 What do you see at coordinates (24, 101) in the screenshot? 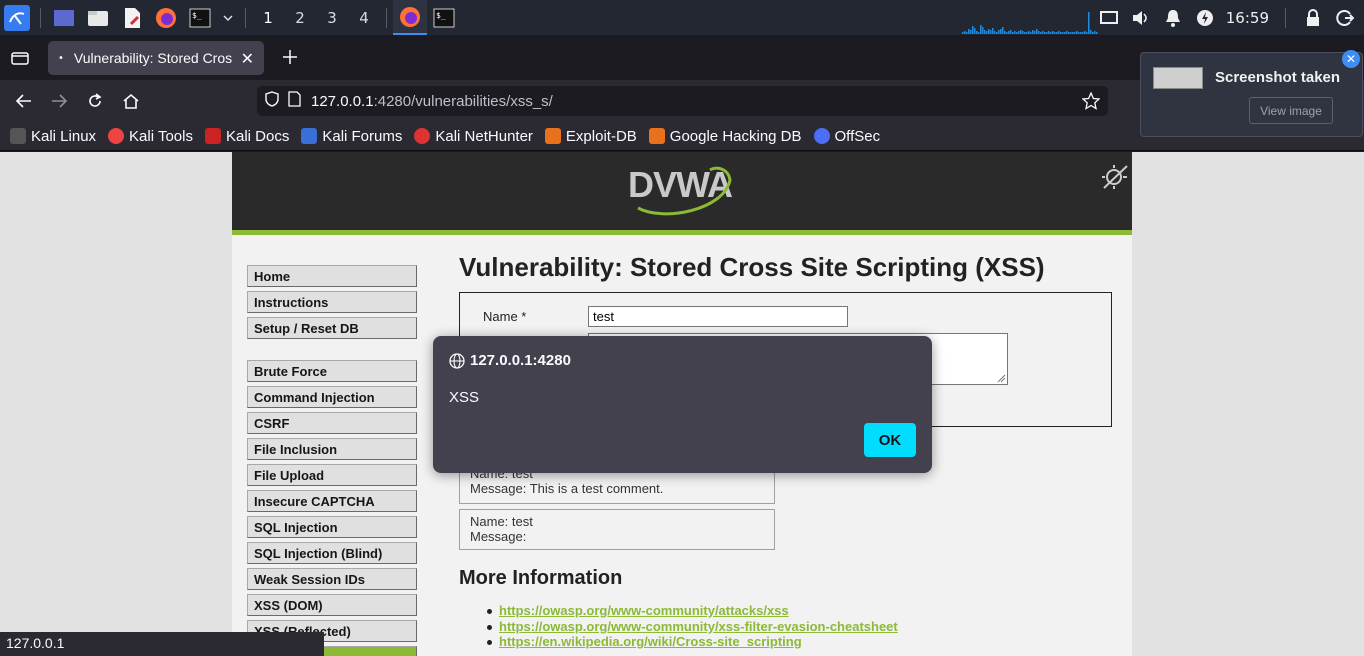
I see `back-button` at bounding box center [24, 101].